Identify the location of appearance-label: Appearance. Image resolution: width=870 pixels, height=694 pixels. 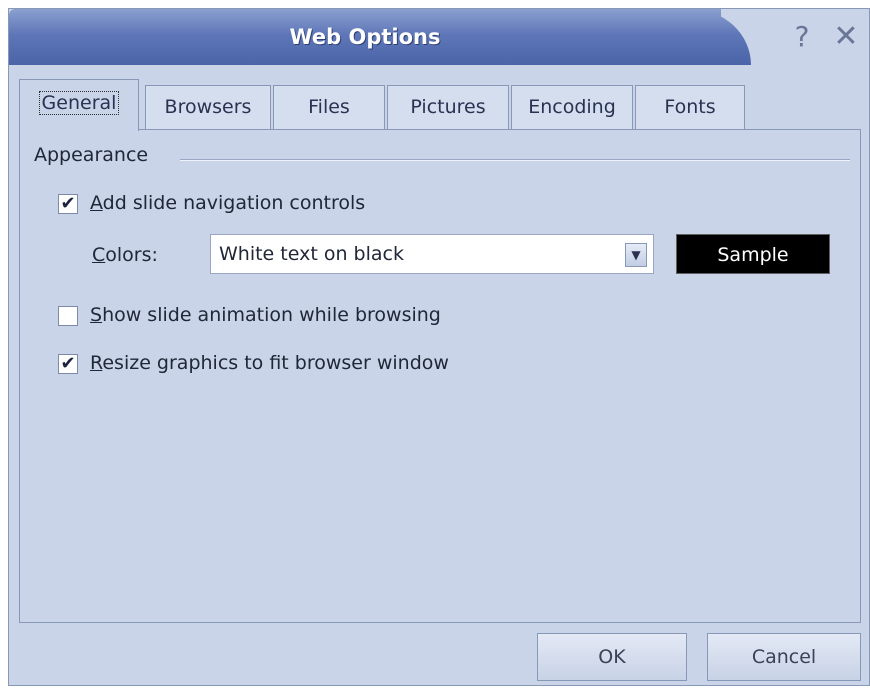
(91, 155).